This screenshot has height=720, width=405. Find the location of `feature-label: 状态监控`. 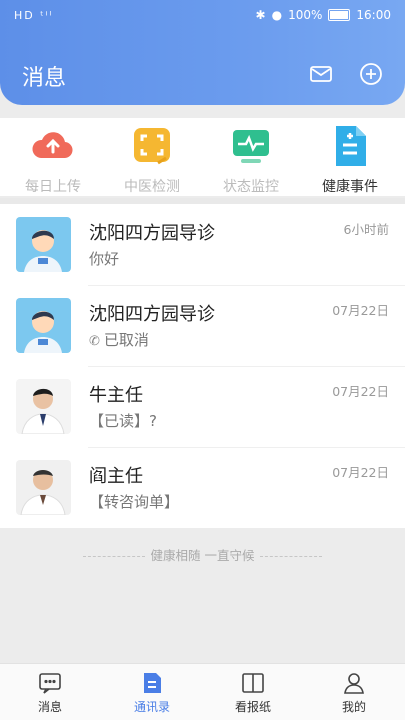

feature-label: 状态监控 is located at coordinates (251, 187).